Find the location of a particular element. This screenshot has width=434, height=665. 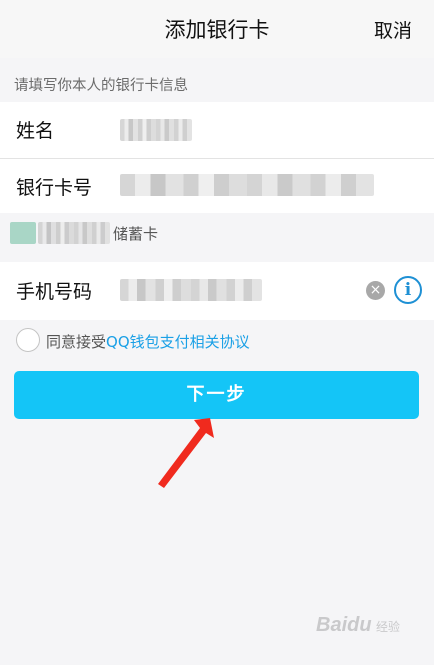

bank-name-redacted is located at coordinates (74, 233).